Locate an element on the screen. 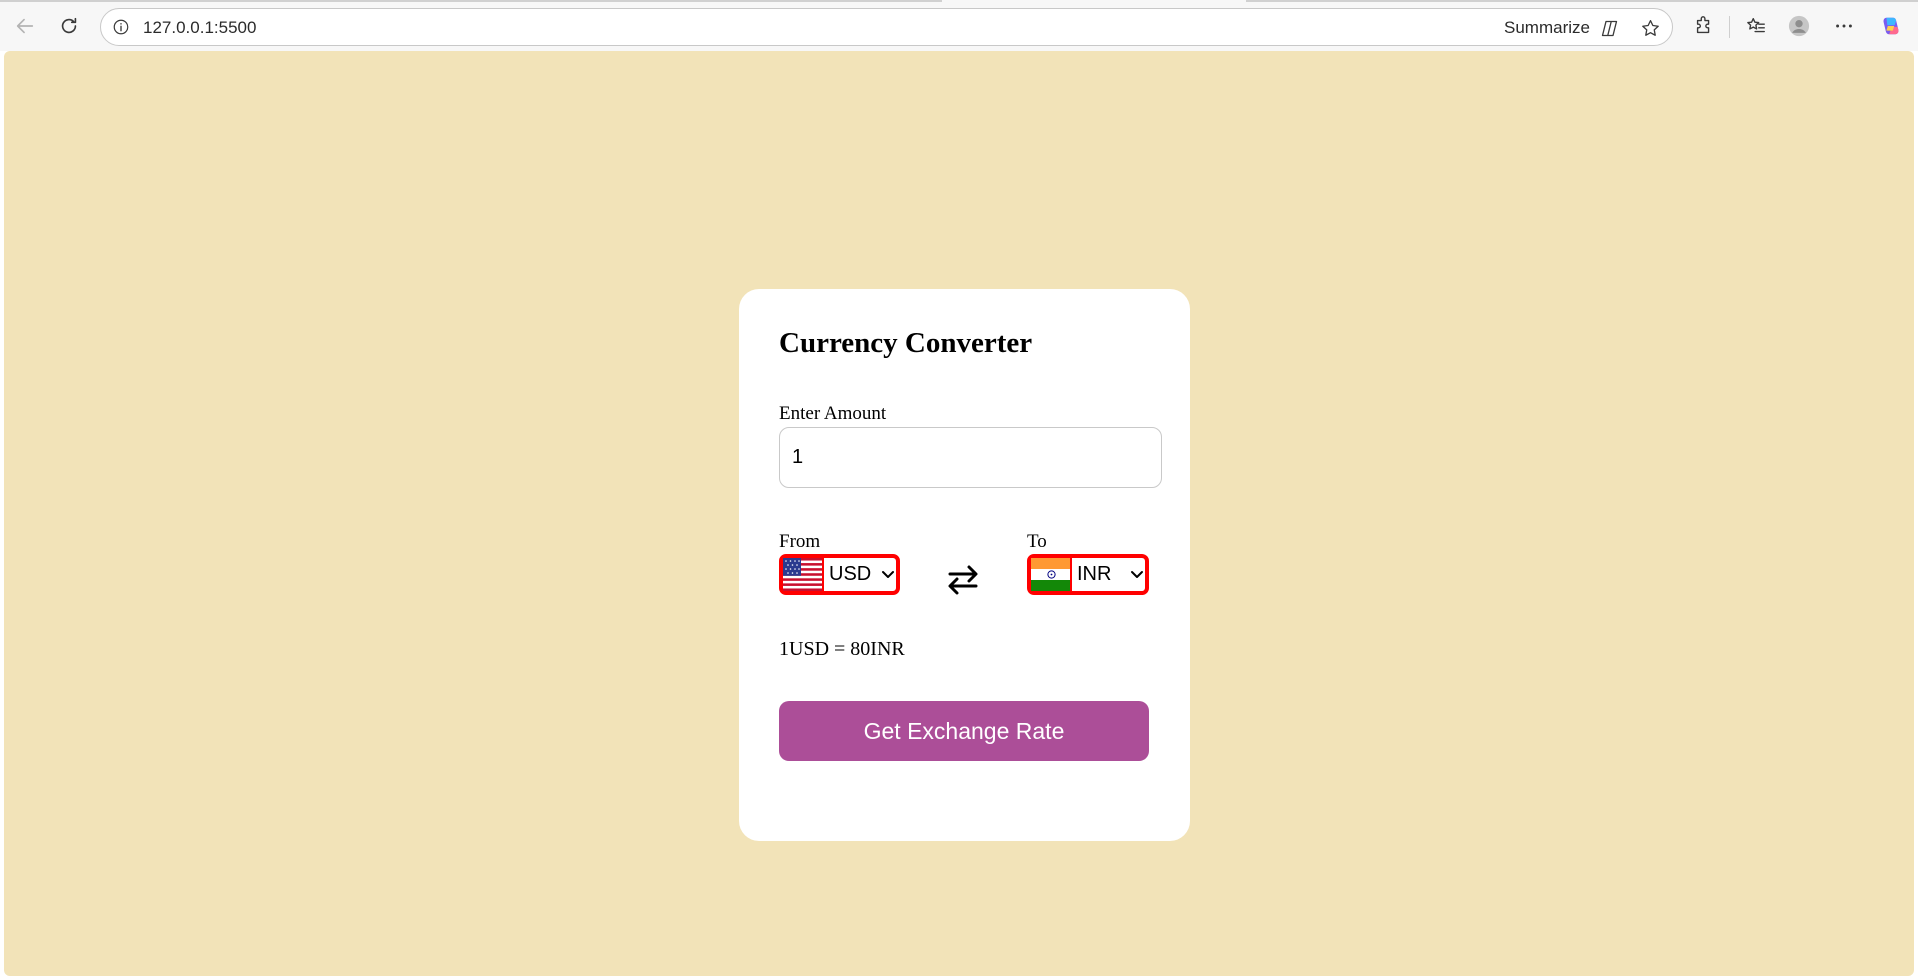 The height and width of the screenshot is (980, 1918). from-label: From is located at coordinates (800, 541).